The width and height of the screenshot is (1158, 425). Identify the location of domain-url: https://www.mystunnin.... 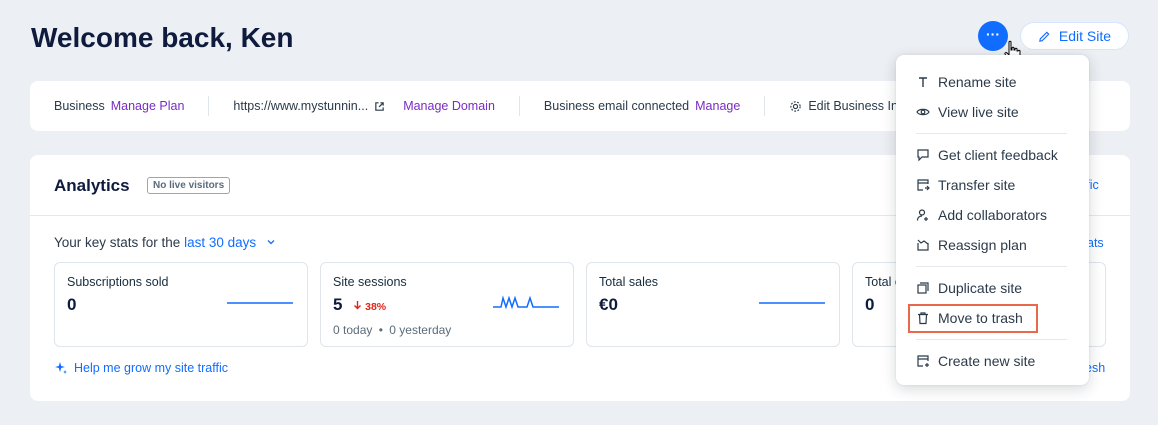
(301, 106).